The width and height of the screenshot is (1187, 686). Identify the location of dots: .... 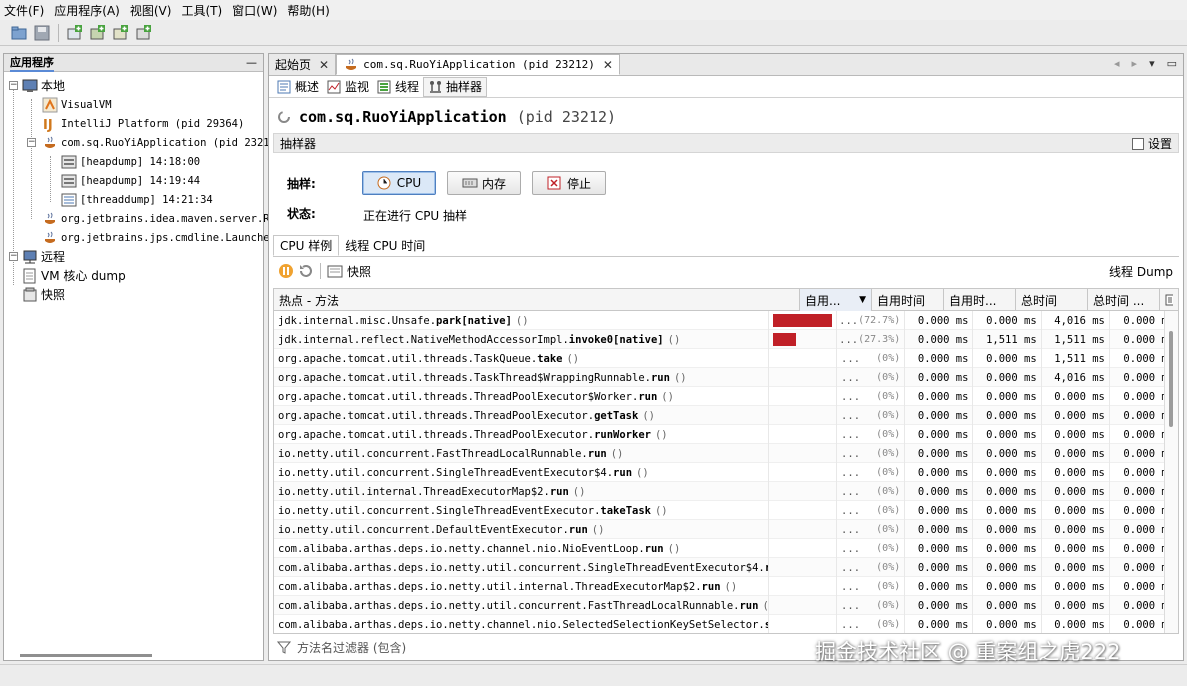
(851, 434).